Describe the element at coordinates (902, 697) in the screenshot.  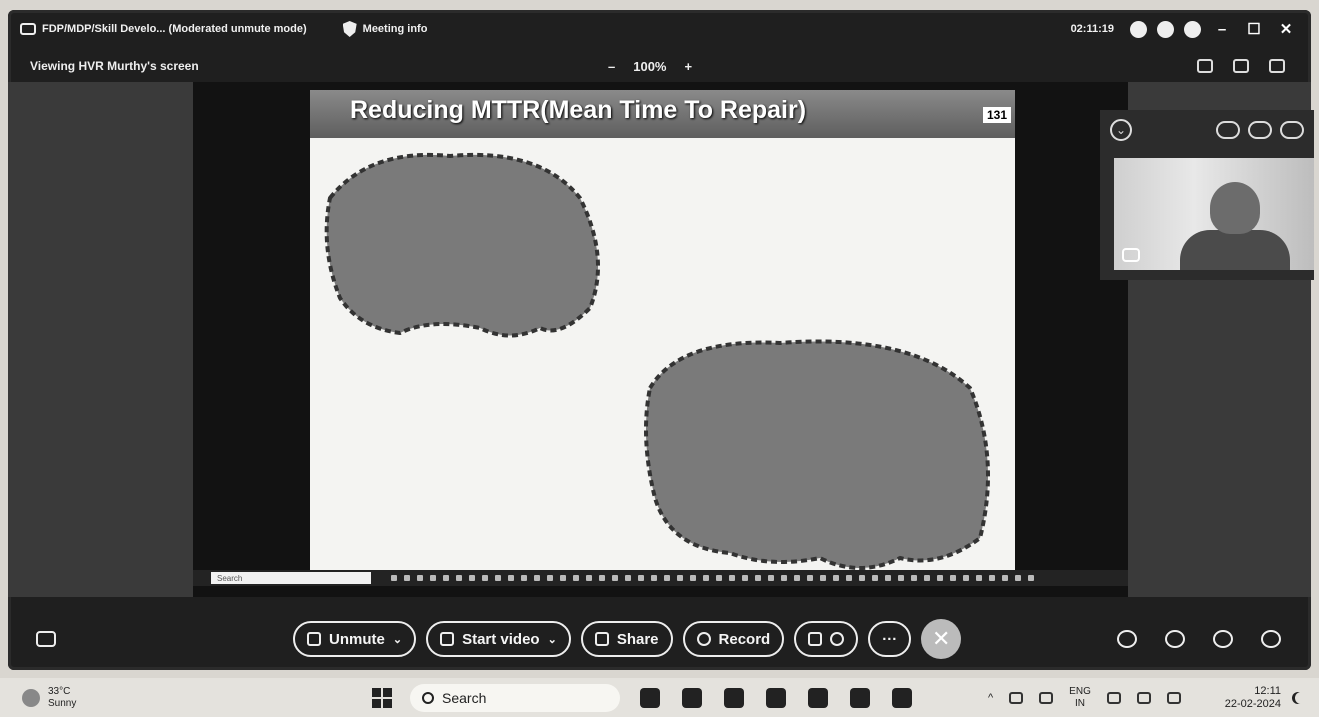
I see `chrome-icon` at that location.